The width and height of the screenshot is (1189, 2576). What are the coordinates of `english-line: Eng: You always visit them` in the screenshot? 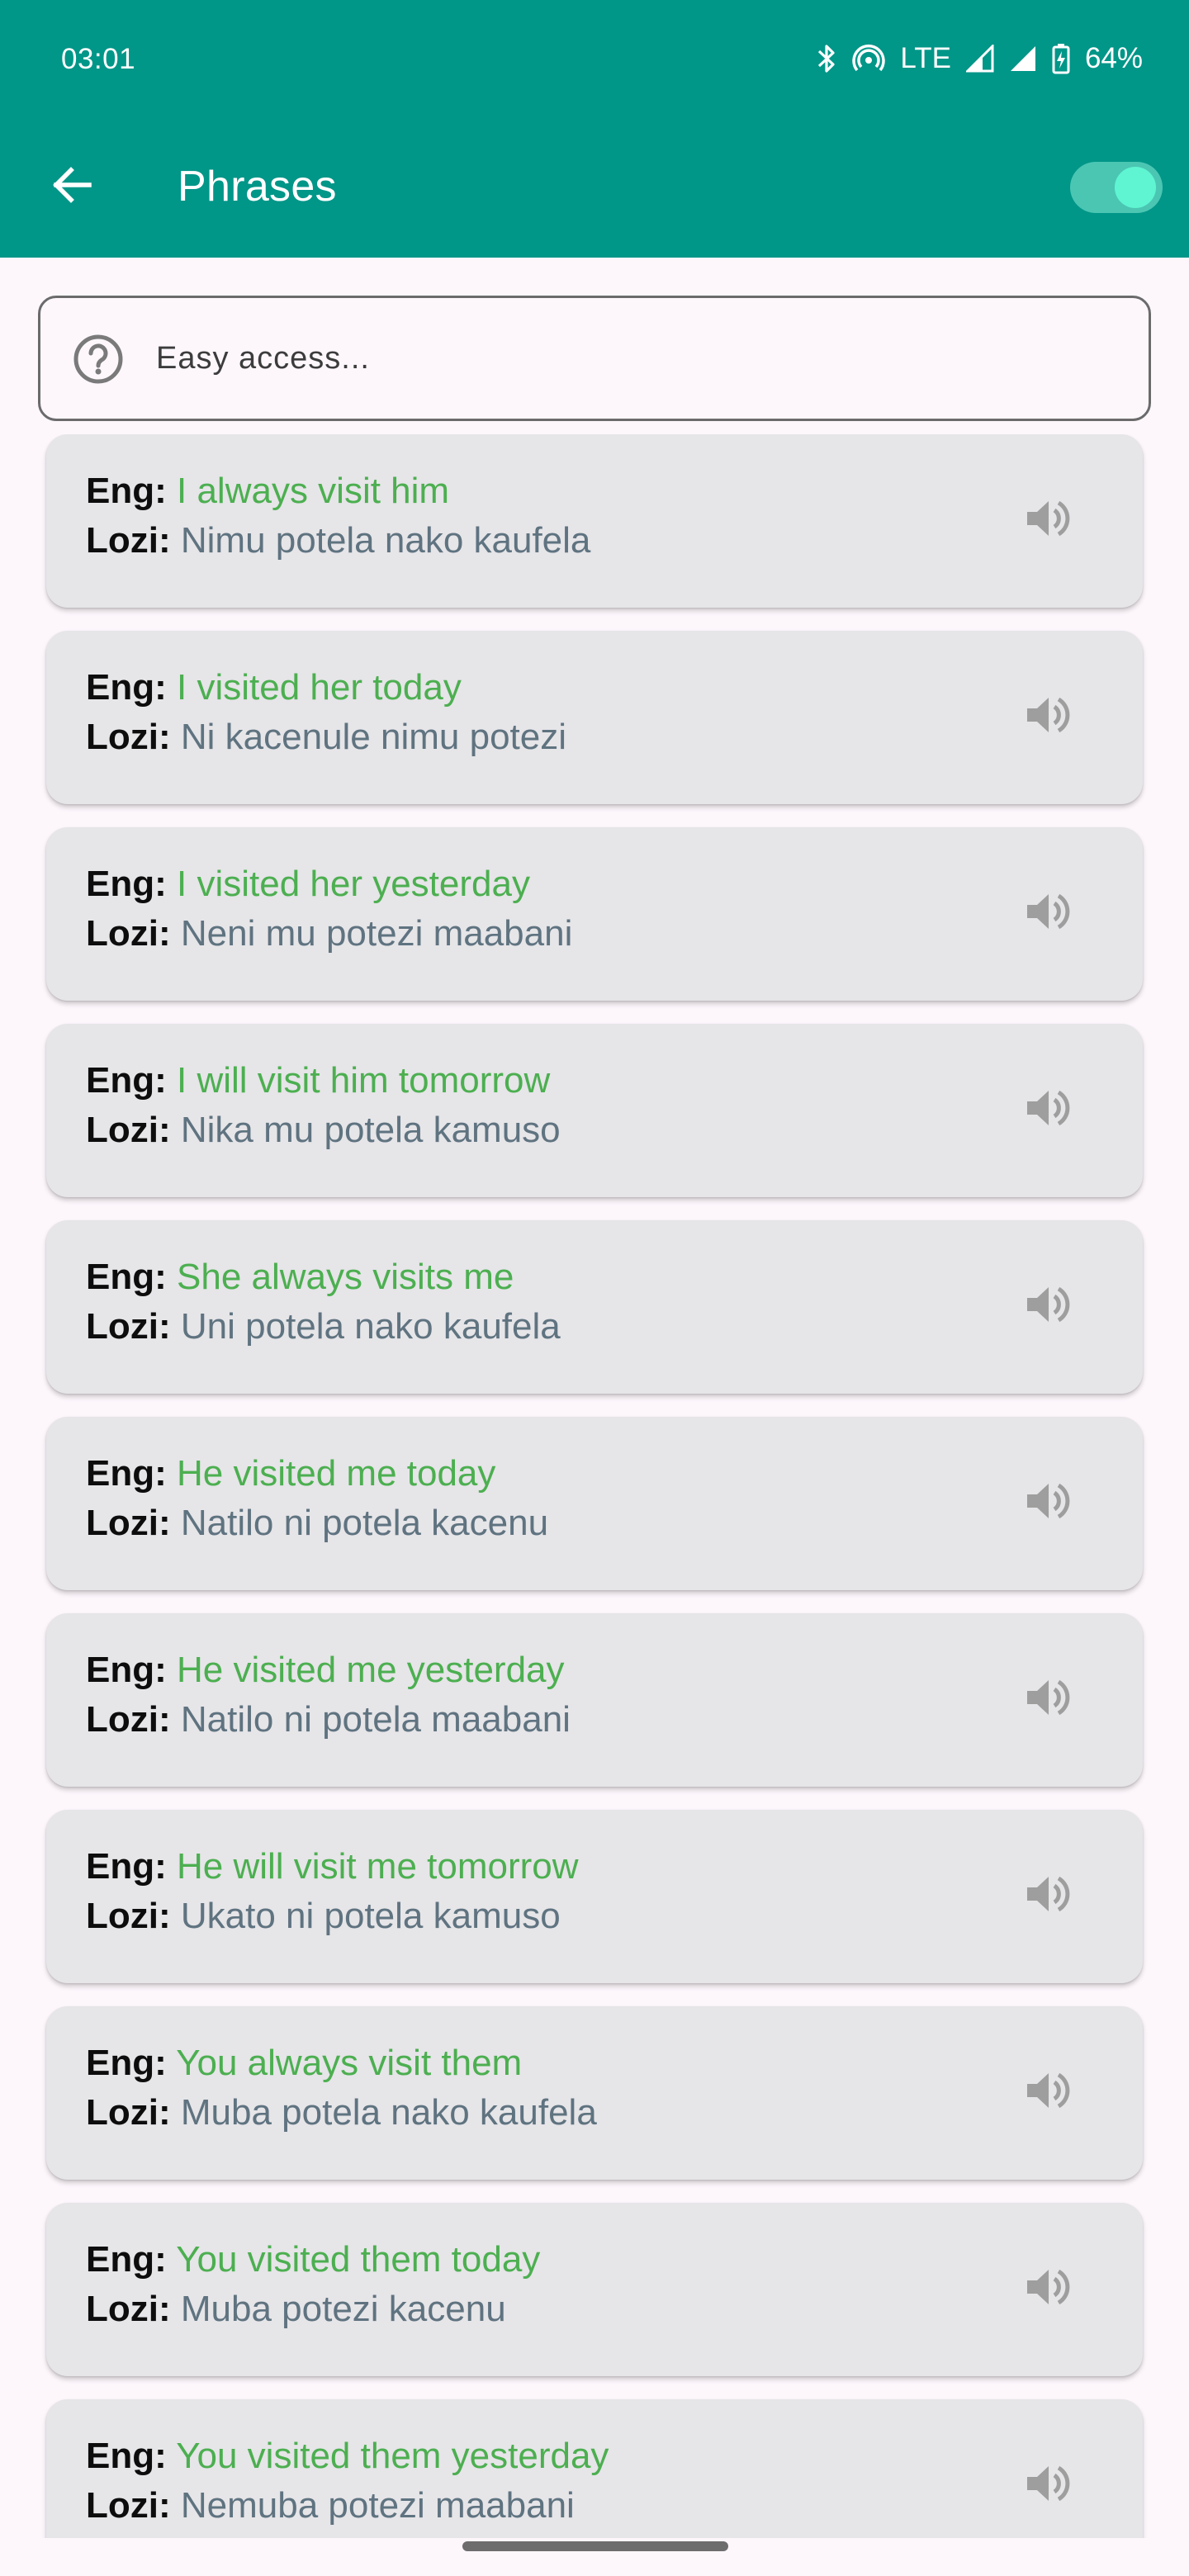 It's located at (304, 2063).